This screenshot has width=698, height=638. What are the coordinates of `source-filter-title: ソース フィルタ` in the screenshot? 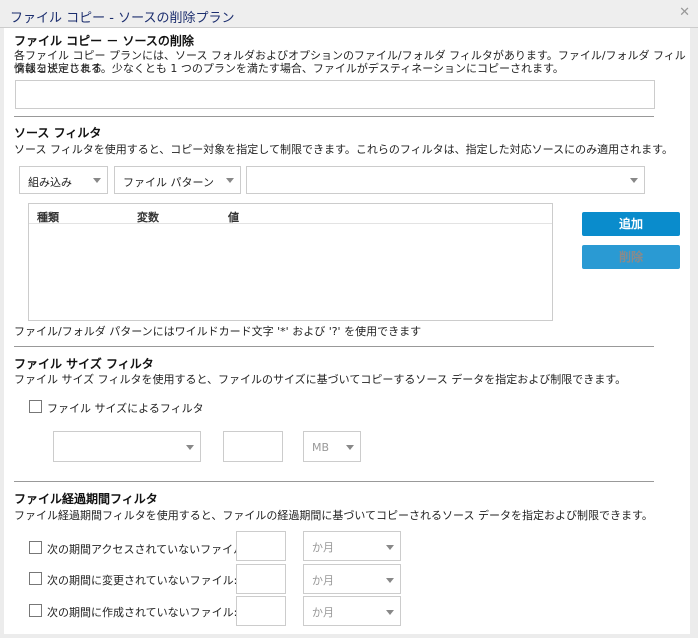 It's located at (58, 133).